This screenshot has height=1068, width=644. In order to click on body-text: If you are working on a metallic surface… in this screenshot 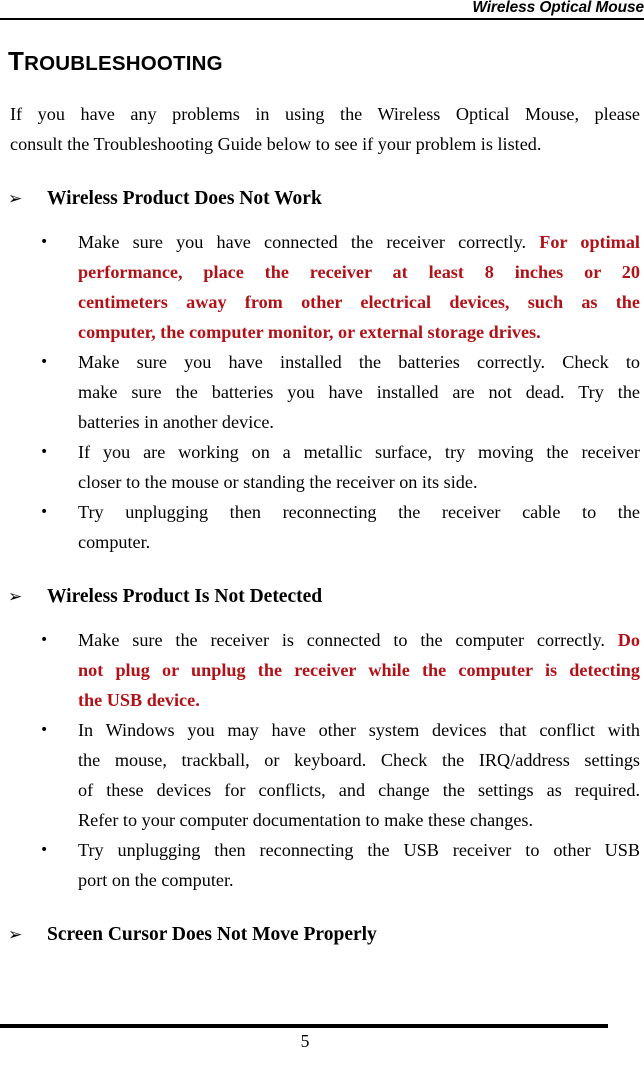, I will do `click(359, 452)`.